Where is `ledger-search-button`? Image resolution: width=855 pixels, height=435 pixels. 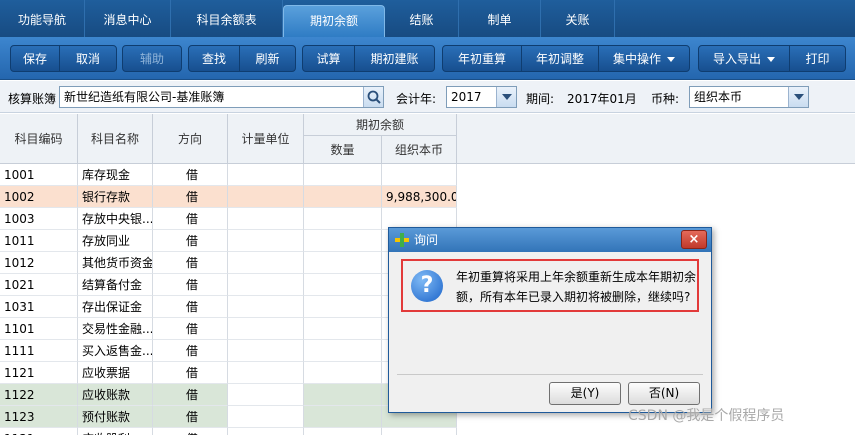 ledger-search-button is located at coordinates (373, 97).